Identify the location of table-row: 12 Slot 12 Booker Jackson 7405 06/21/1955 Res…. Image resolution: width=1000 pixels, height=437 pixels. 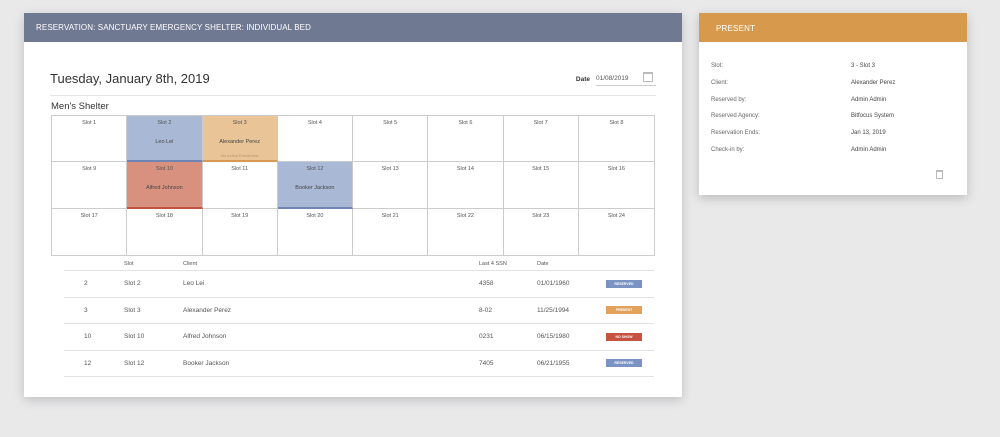
(359, 364).